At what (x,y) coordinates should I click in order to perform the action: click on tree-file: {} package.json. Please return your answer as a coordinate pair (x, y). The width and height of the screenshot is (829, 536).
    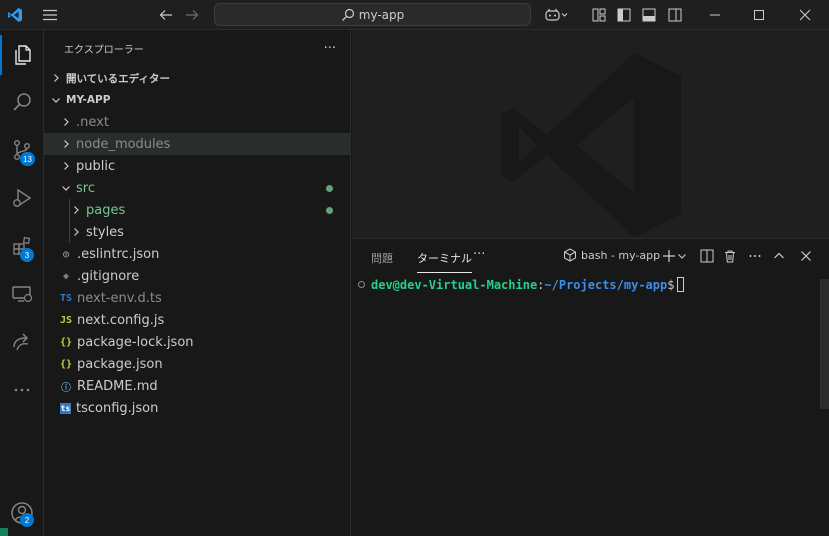
    Looking at the image, I should click on (197, 364).